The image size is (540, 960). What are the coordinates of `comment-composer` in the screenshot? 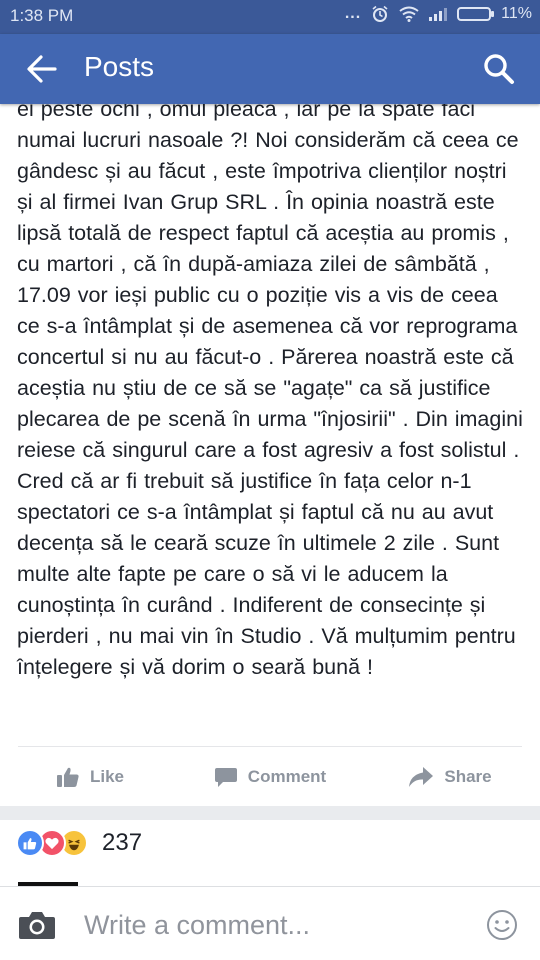 It's located at (270, 923).